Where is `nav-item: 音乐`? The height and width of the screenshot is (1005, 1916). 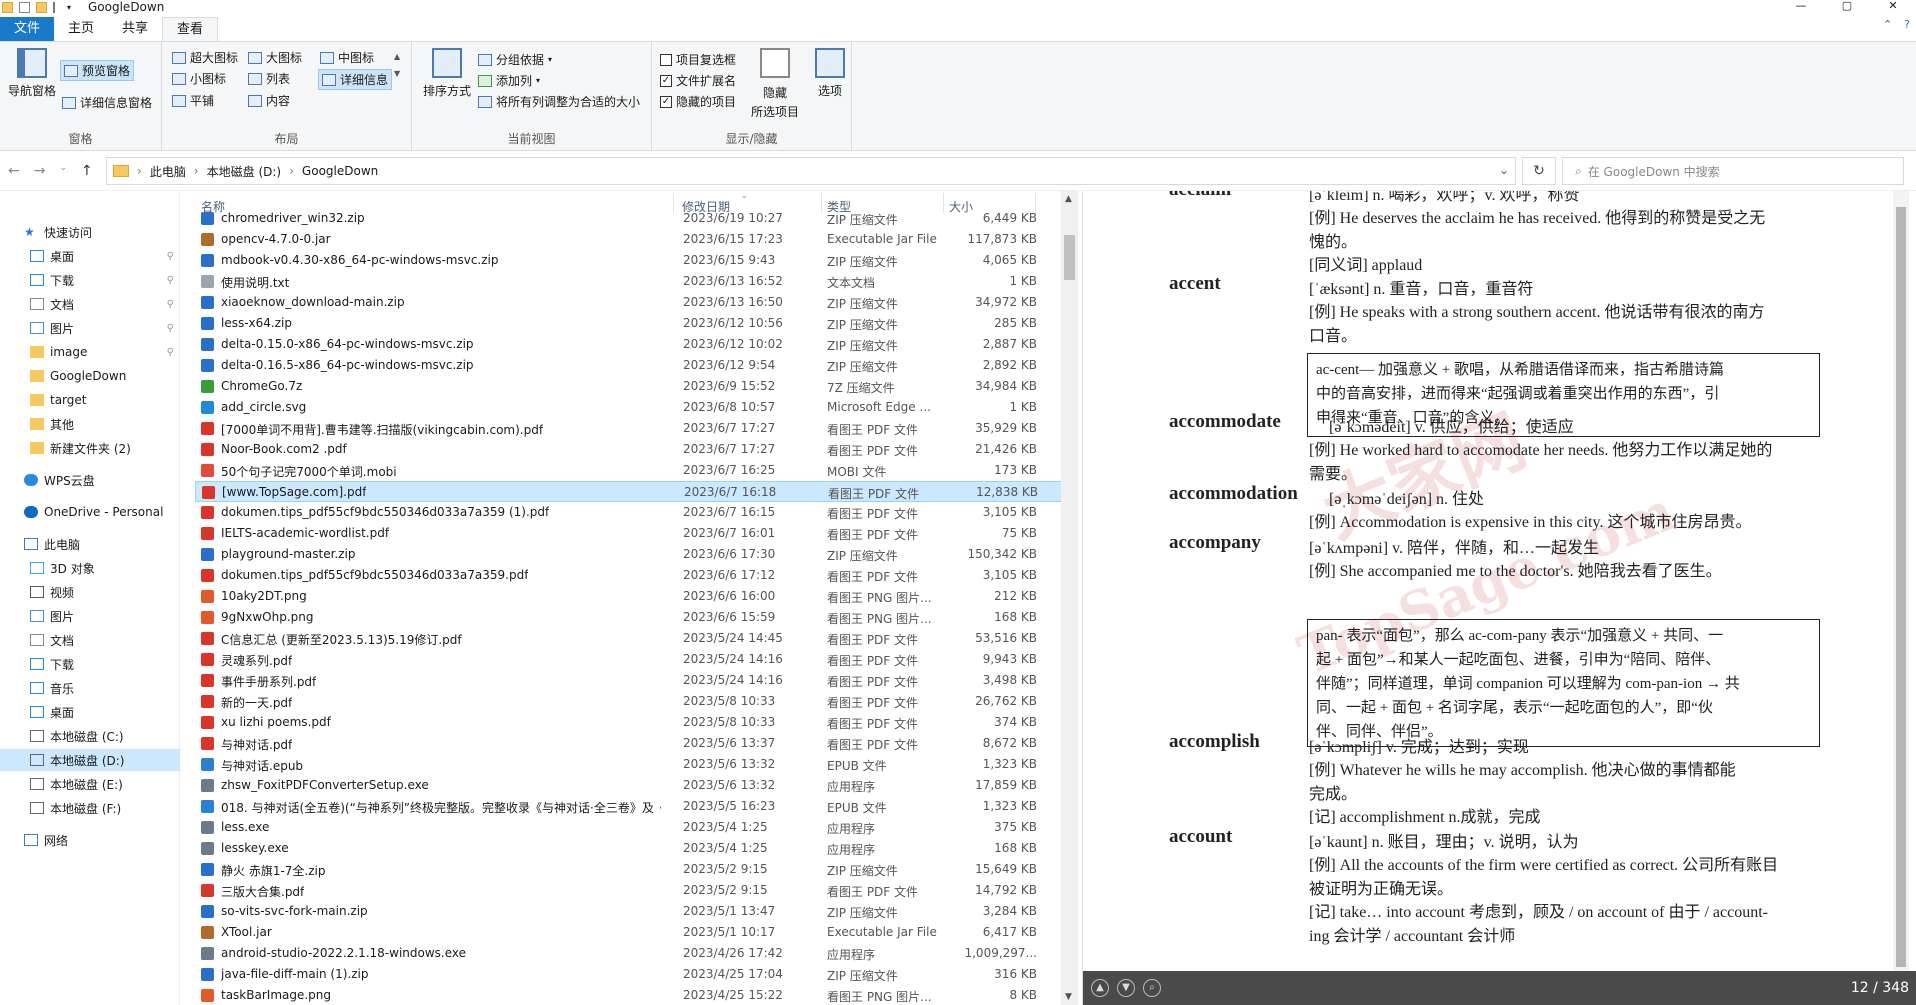
nav-item: 音乐 is located at coordinates (90, 688).